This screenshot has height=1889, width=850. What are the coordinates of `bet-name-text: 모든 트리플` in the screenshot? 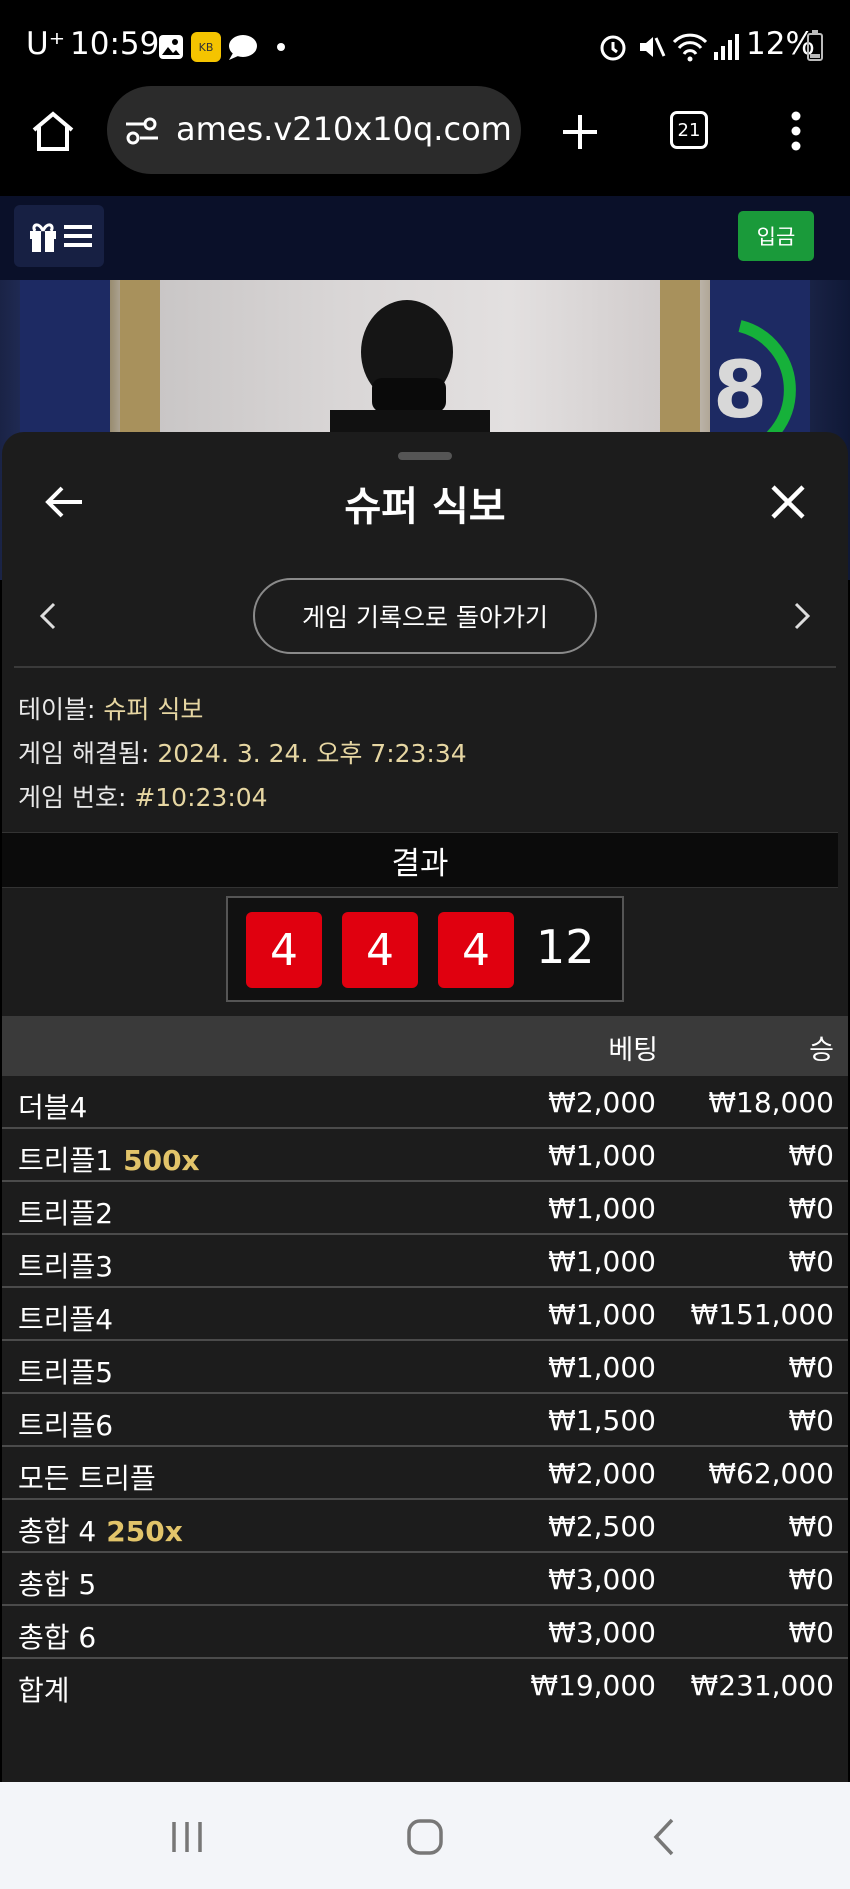 It's located at (87, 1478).